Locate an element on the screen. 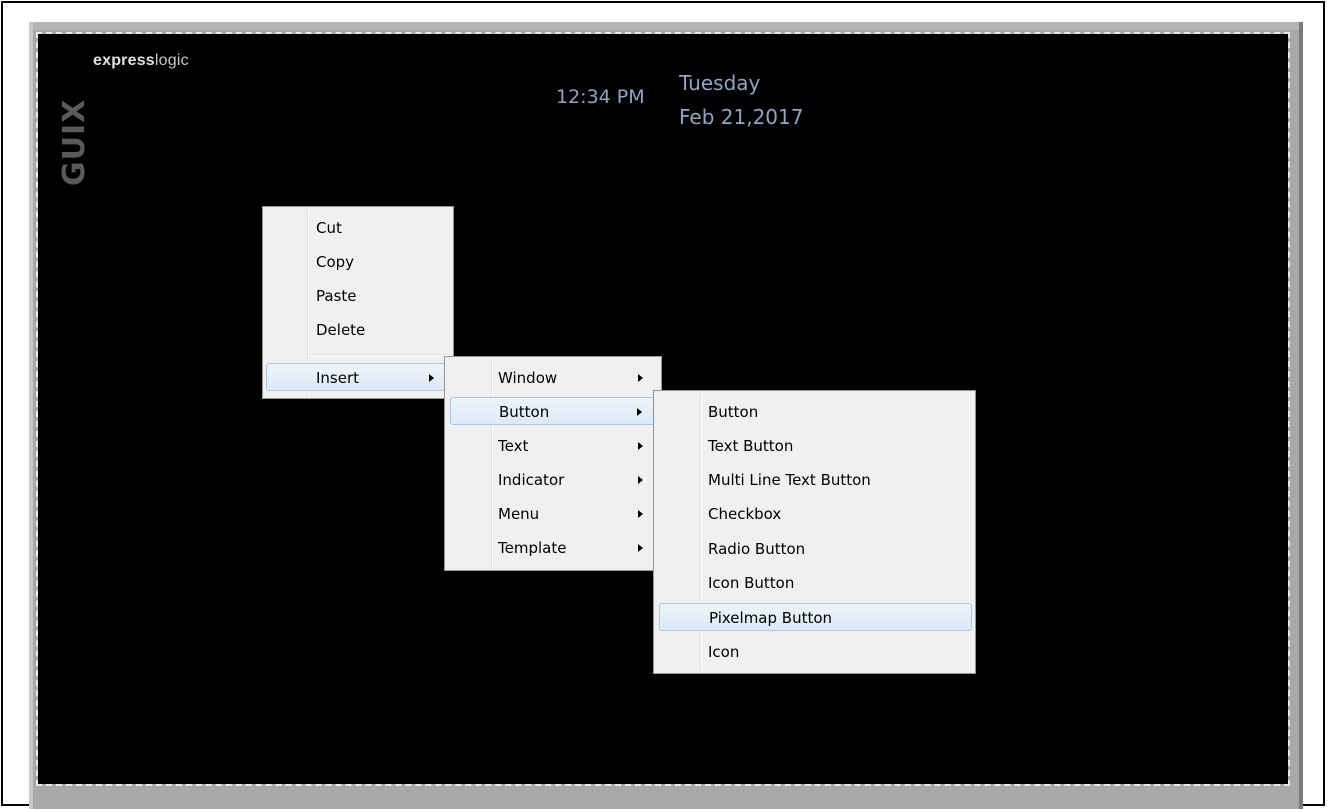  menu-item-window: Window is located at coordinates (553, 378).